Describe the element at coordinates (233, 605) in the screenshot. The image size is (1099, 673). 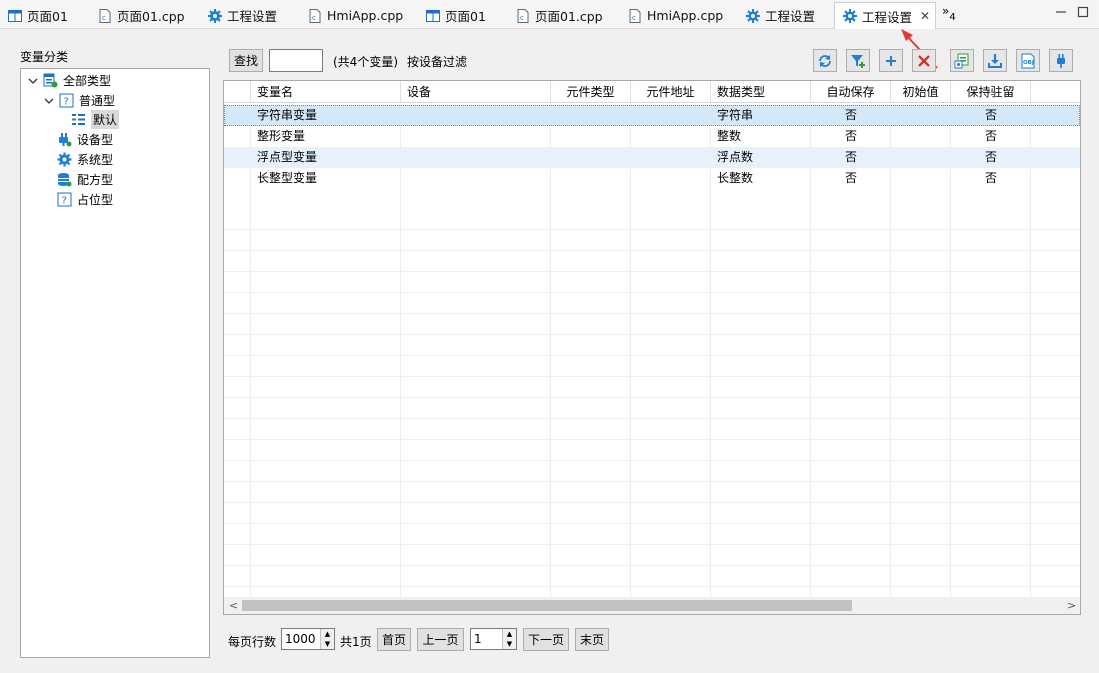
I see `scroll-left-icon: <` at that location.